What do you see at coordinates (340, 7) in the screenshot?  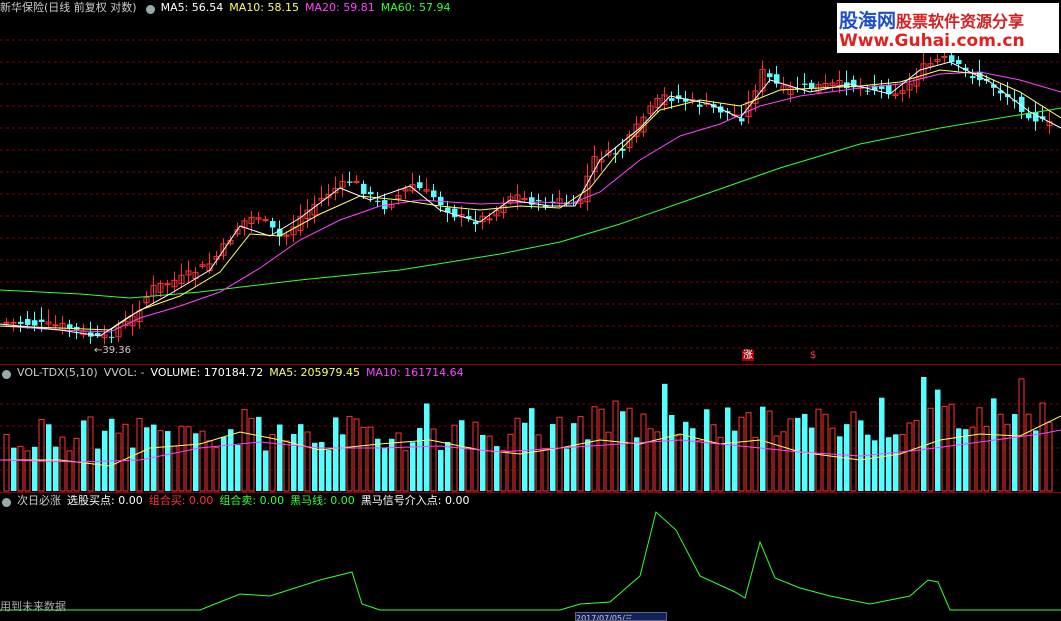 I see `ma20-value: MA20: 59.81` at bounding box center [340, 7].